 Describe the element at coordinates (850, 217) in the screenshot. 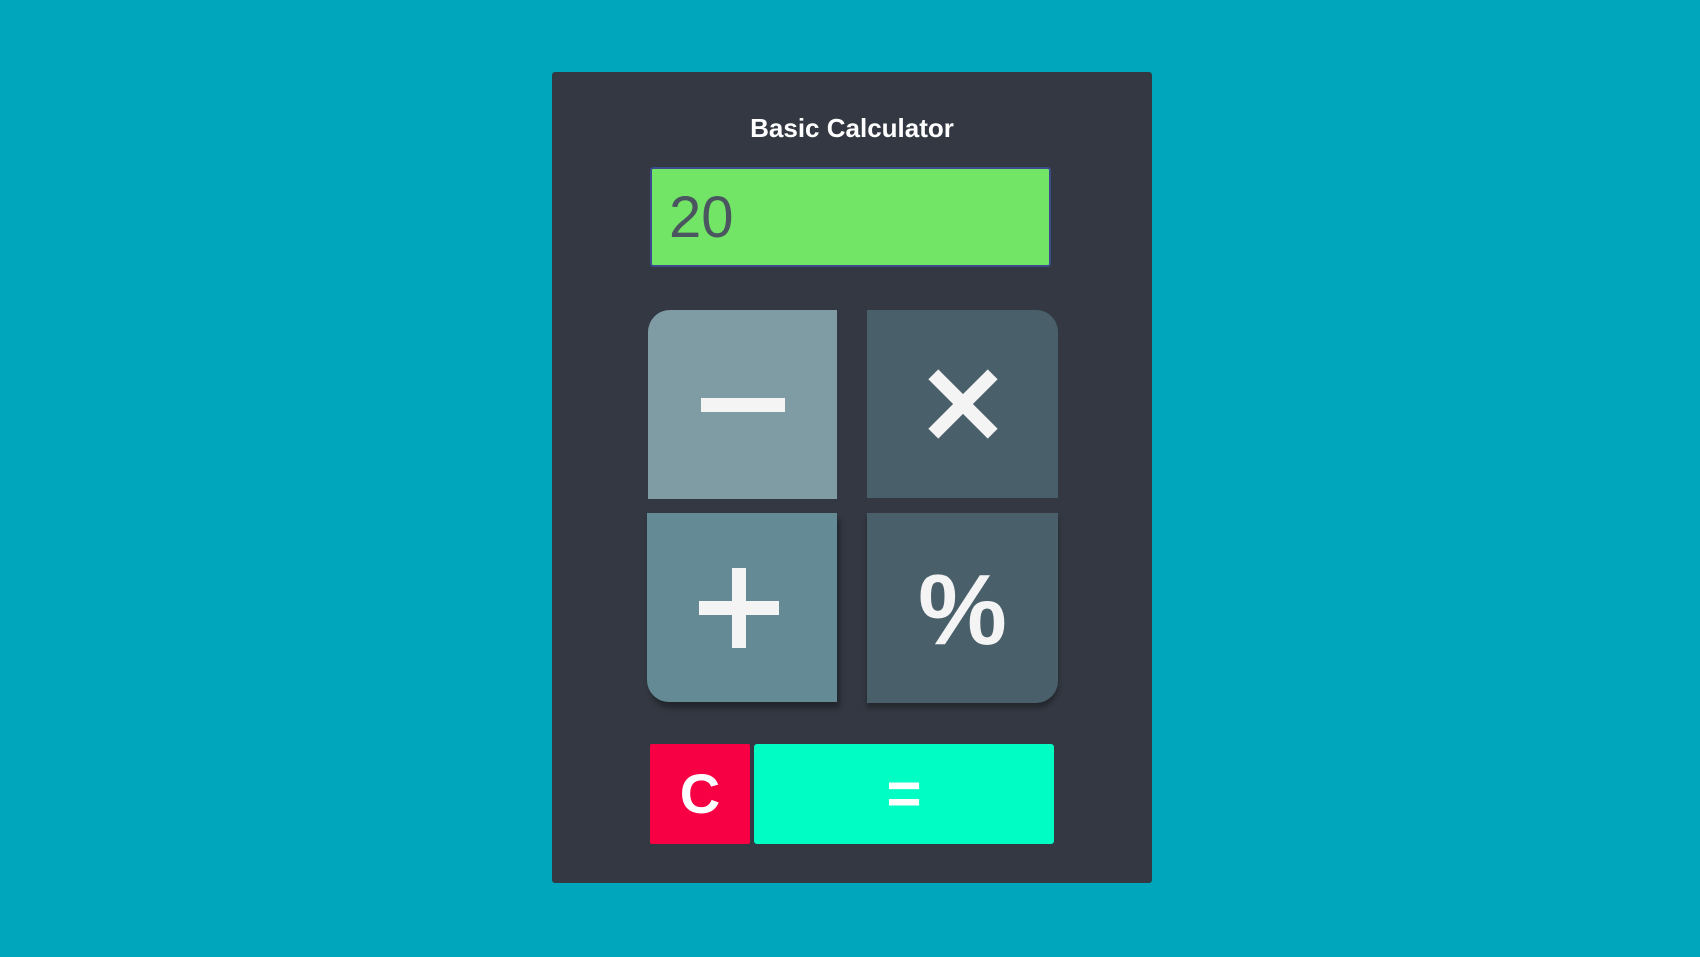

I see `calculator-display` at that location.